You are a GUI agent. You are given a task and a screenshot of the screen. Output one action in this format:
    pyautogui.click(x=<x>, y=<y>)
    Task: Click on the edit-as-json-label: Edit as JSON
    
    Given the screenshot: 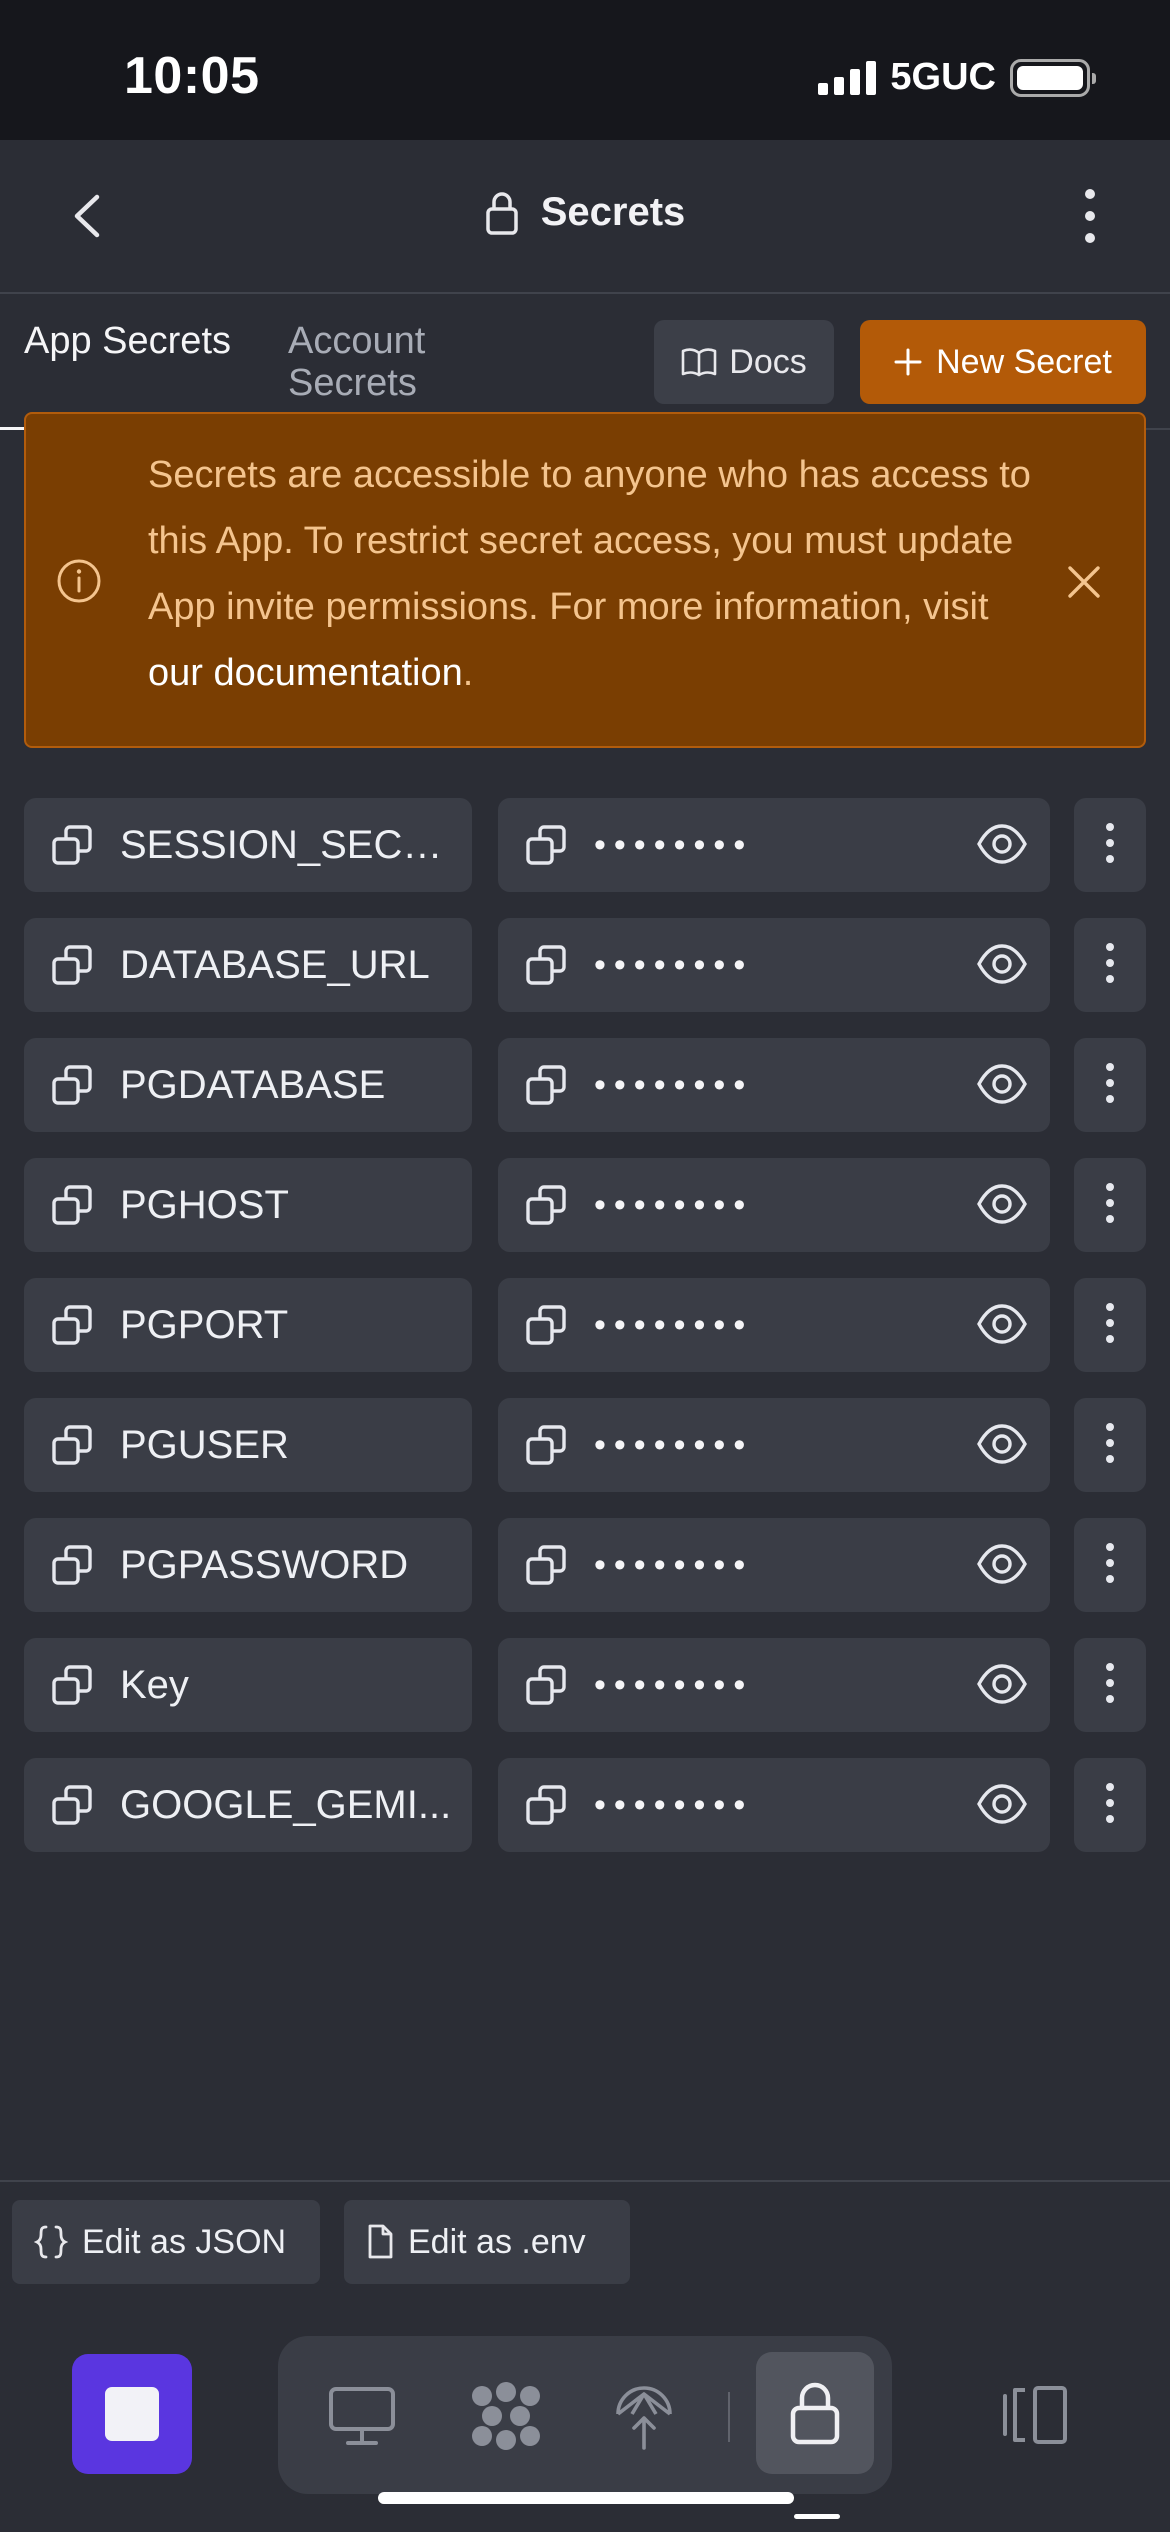 What is the action you would take?
    pyautogui.click(x=184, y=2241)
    